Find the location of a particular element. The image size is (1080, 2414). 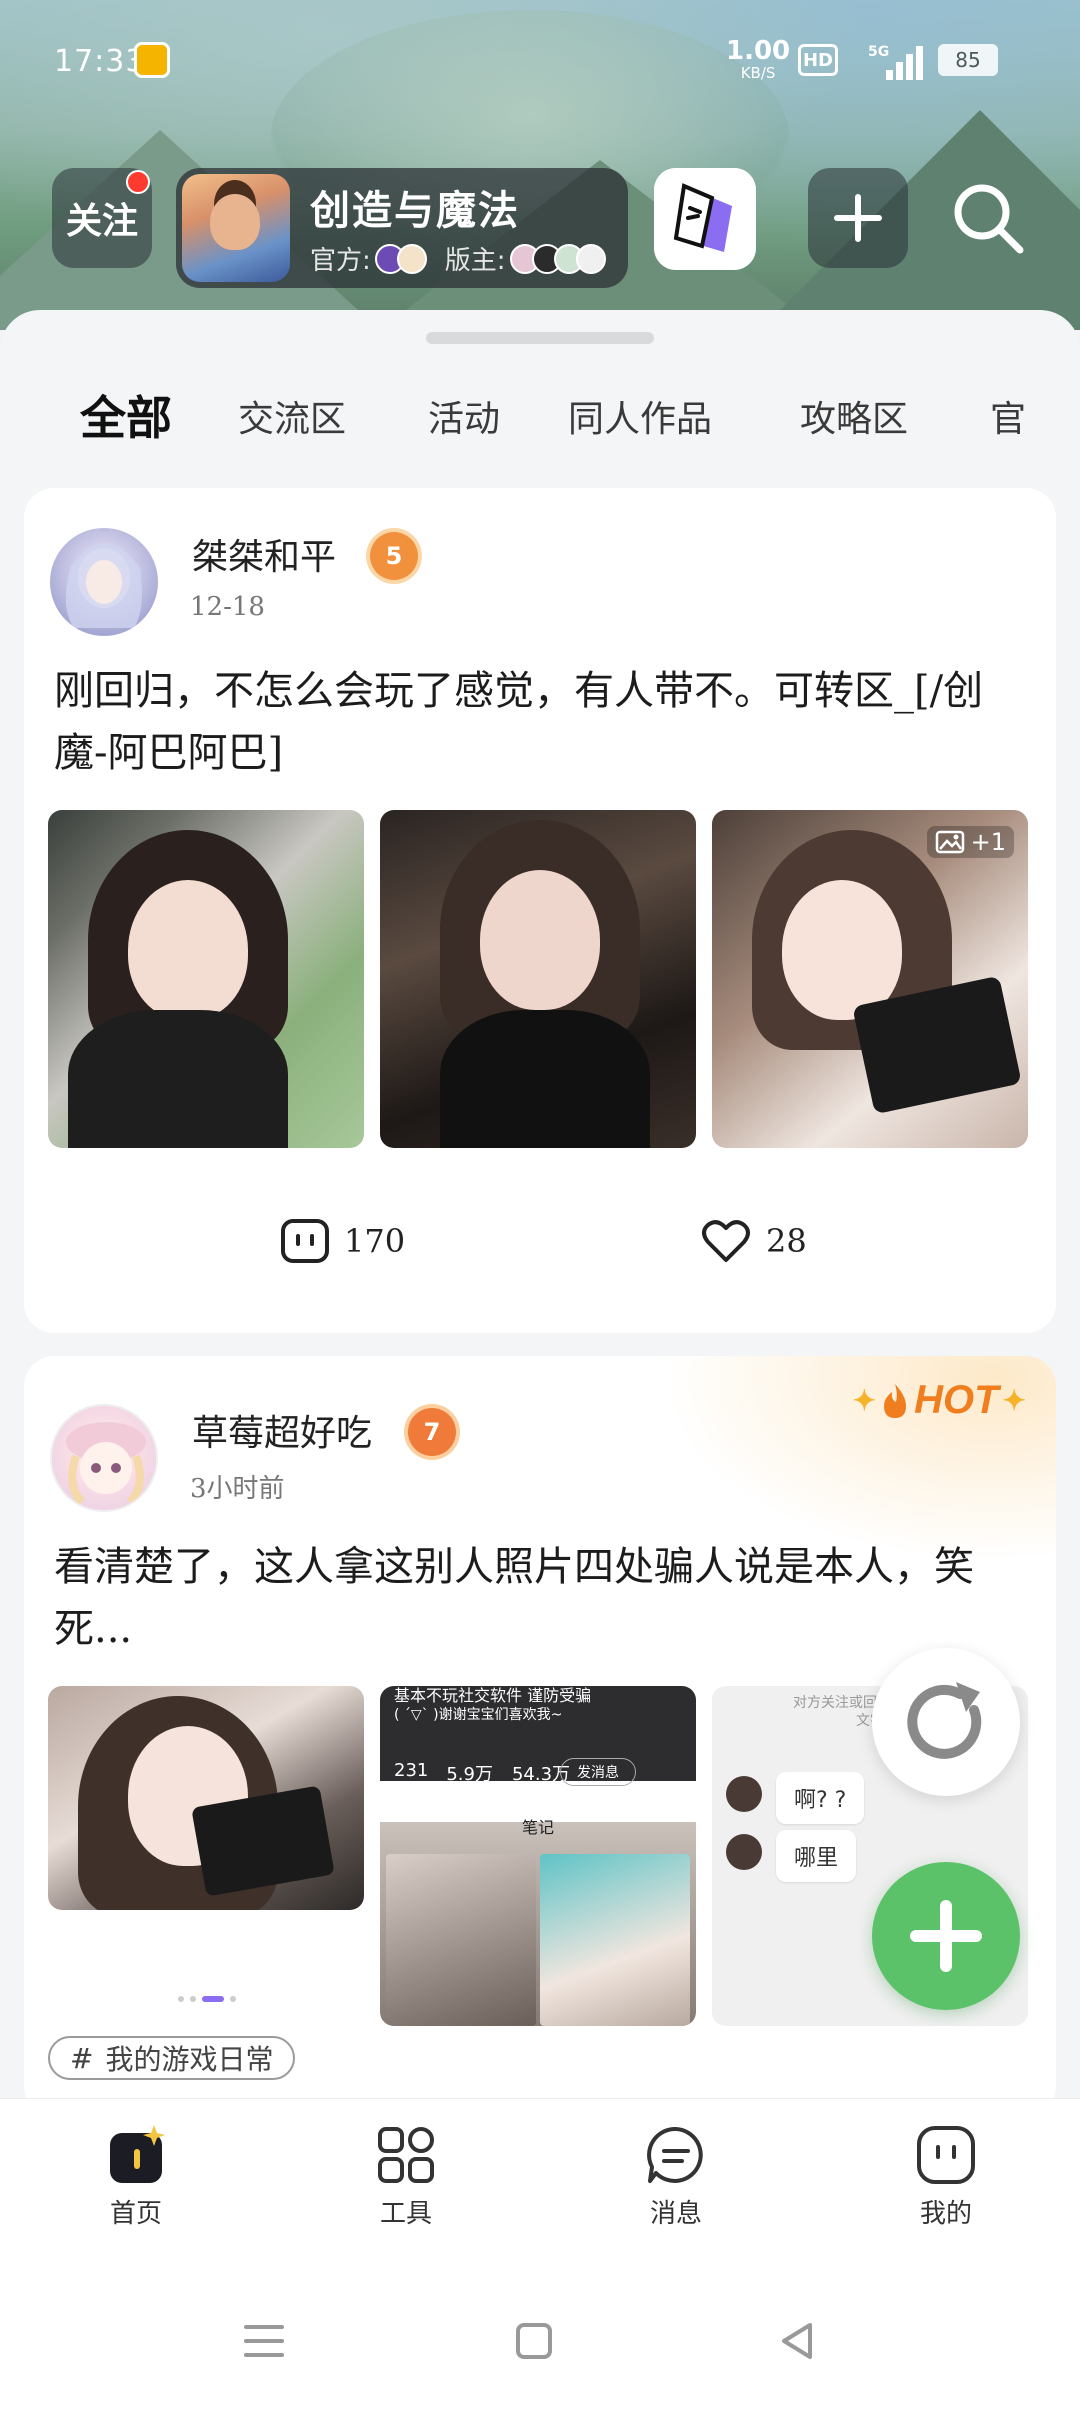

screenshot-notes-tab: 笔记 is located at coordinates (537, 1827).